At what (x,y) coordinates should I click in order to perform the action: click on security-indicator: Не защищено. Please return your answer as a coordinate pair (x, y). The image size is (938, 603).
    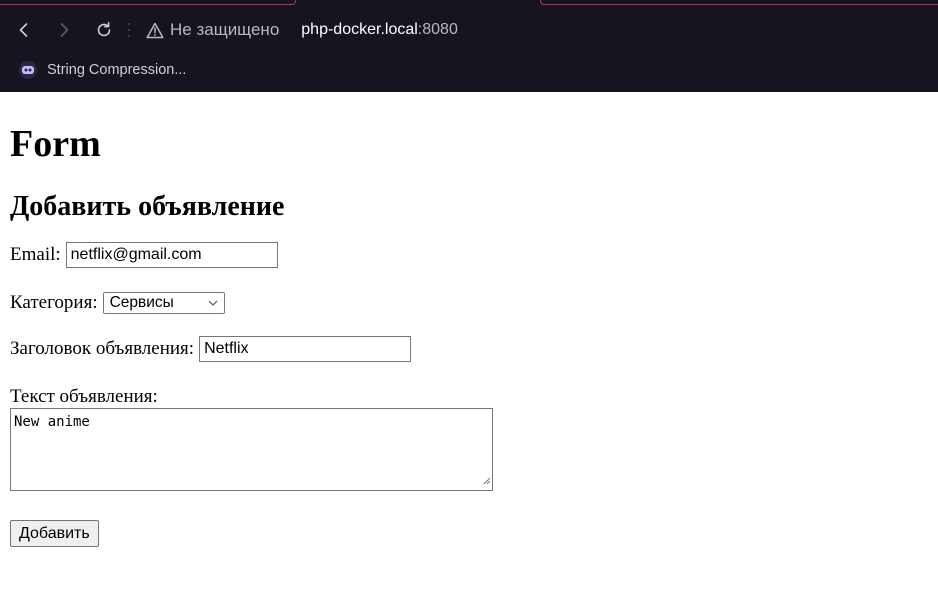
    Looking at the image, I should click on (212, 30).